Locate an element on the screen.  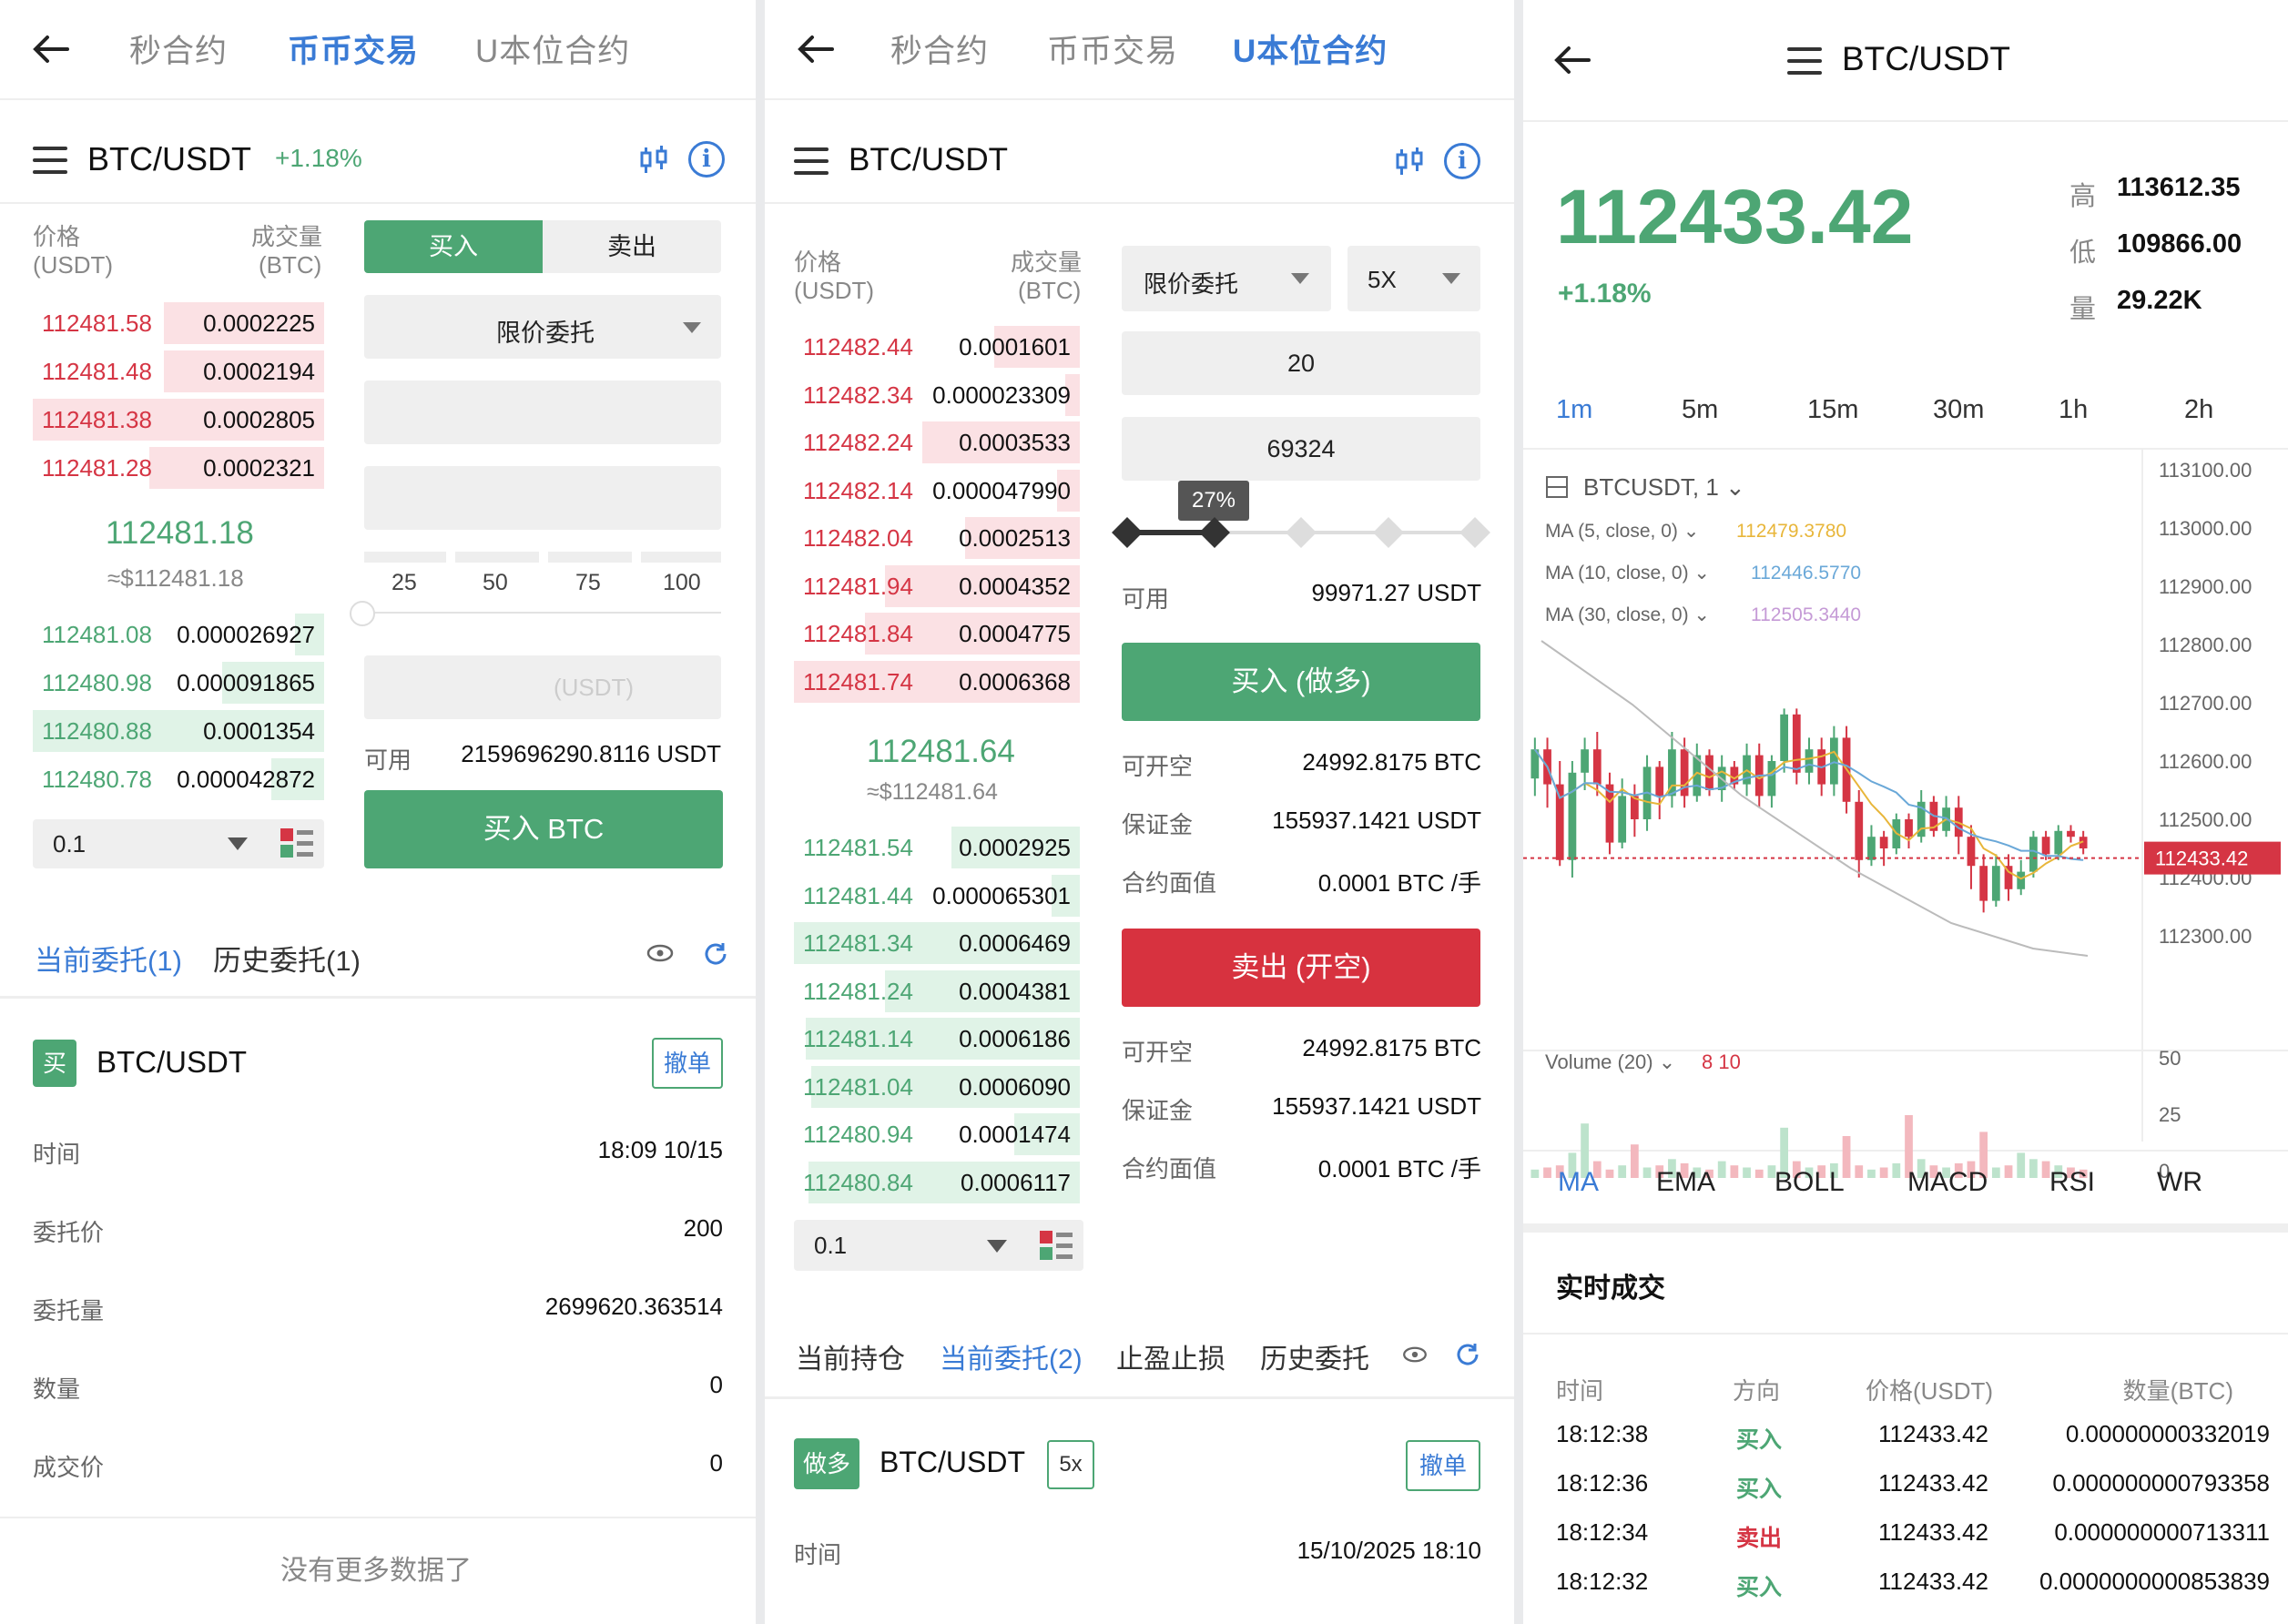
ask-row: 112481.74 0.0006368 is located at coordinates (937, 681).